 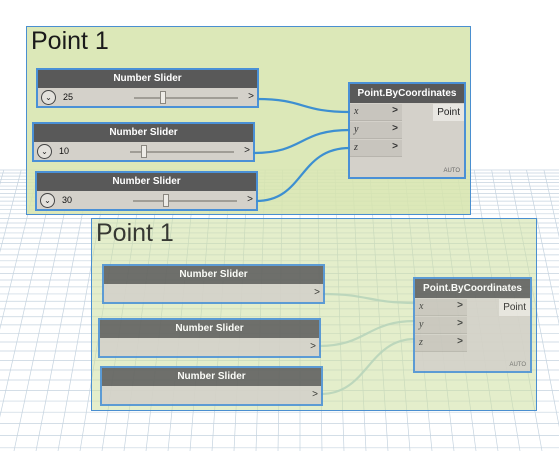 I want to click on slider-value: 25, so click(x=68, y=97).